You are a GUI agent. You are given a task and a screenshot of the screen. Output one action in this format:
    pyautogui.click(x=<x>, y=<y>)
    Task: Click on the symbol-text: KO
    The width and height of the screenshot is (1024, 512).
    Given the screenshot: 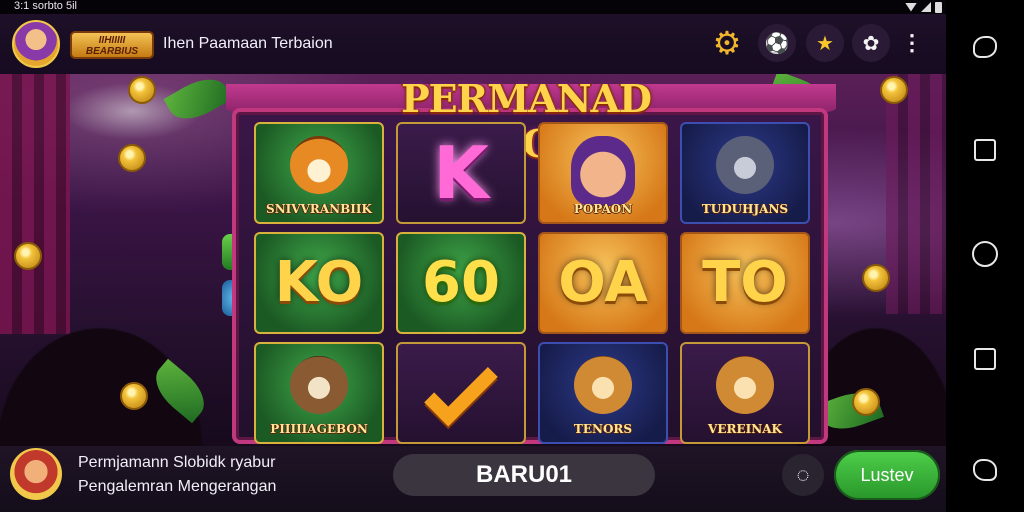 What is the action you would take?
    pyautogui.click(x=319, y=282)
    